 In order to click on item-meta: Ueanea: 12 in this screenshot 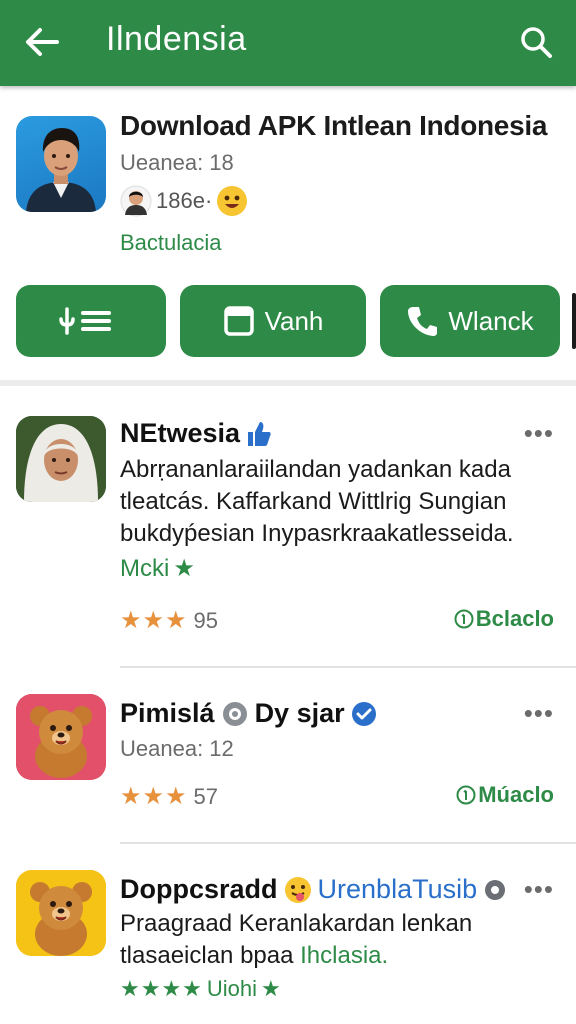, I will do `click(177, 748)`.